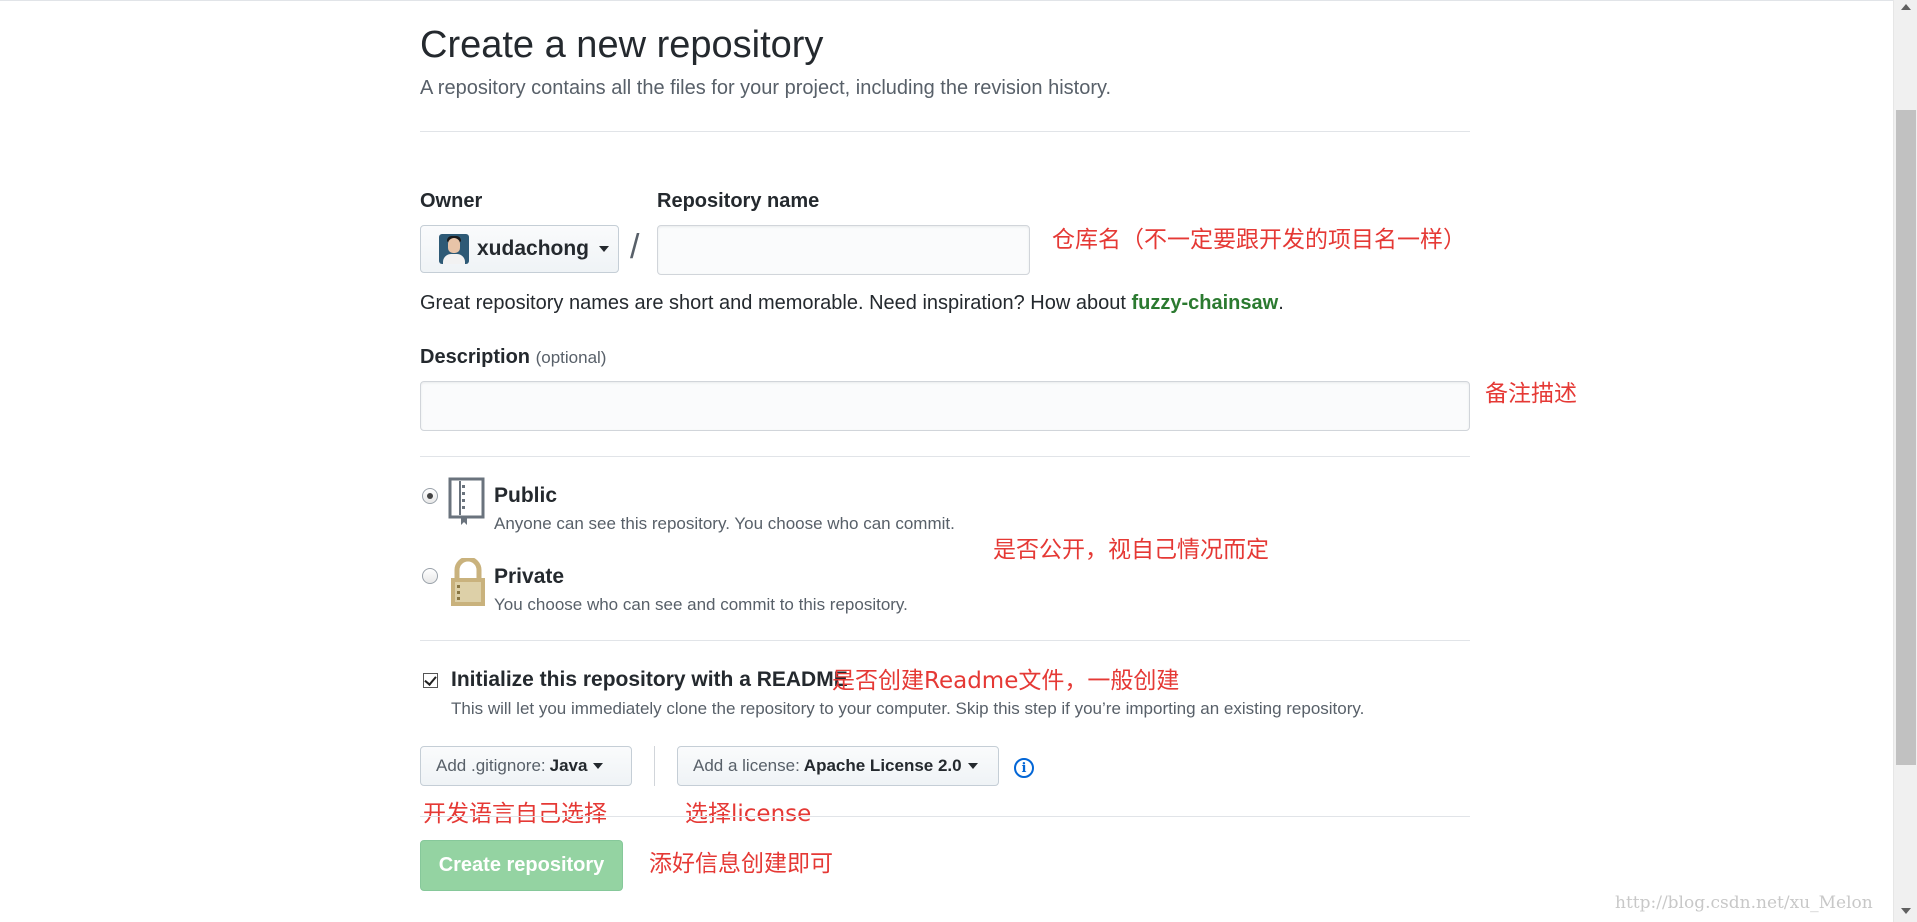 The height and width of the screenshot is (922, 1917). What do you see at coordinates (430, 496) in the screenshot?
I see `public-radio` at bounding box center [430, 496].